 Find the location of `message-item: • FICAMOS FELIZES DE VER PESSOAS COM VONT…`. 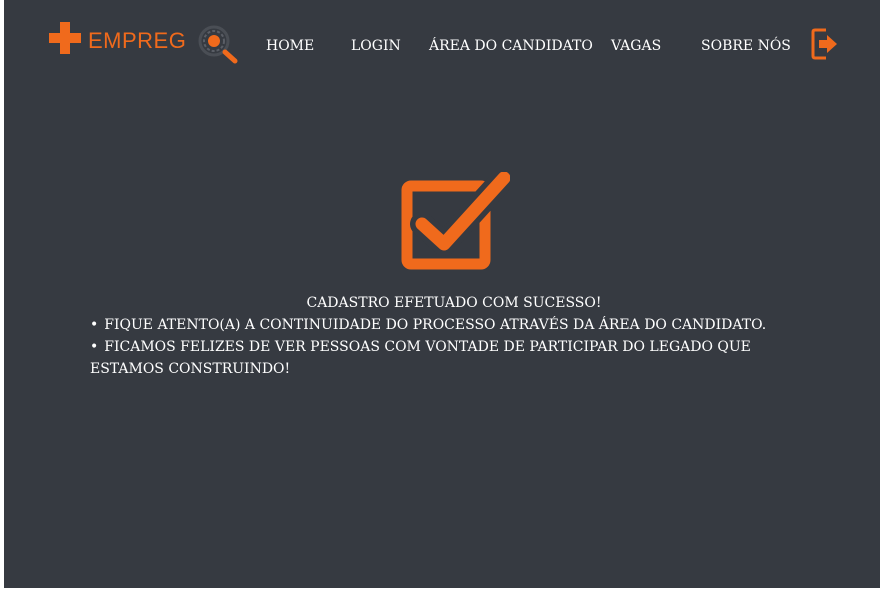

message-item: • FICAMOS FELIZES DE VER PESSOAS COM VONT… is located at coordinates (430, 358).